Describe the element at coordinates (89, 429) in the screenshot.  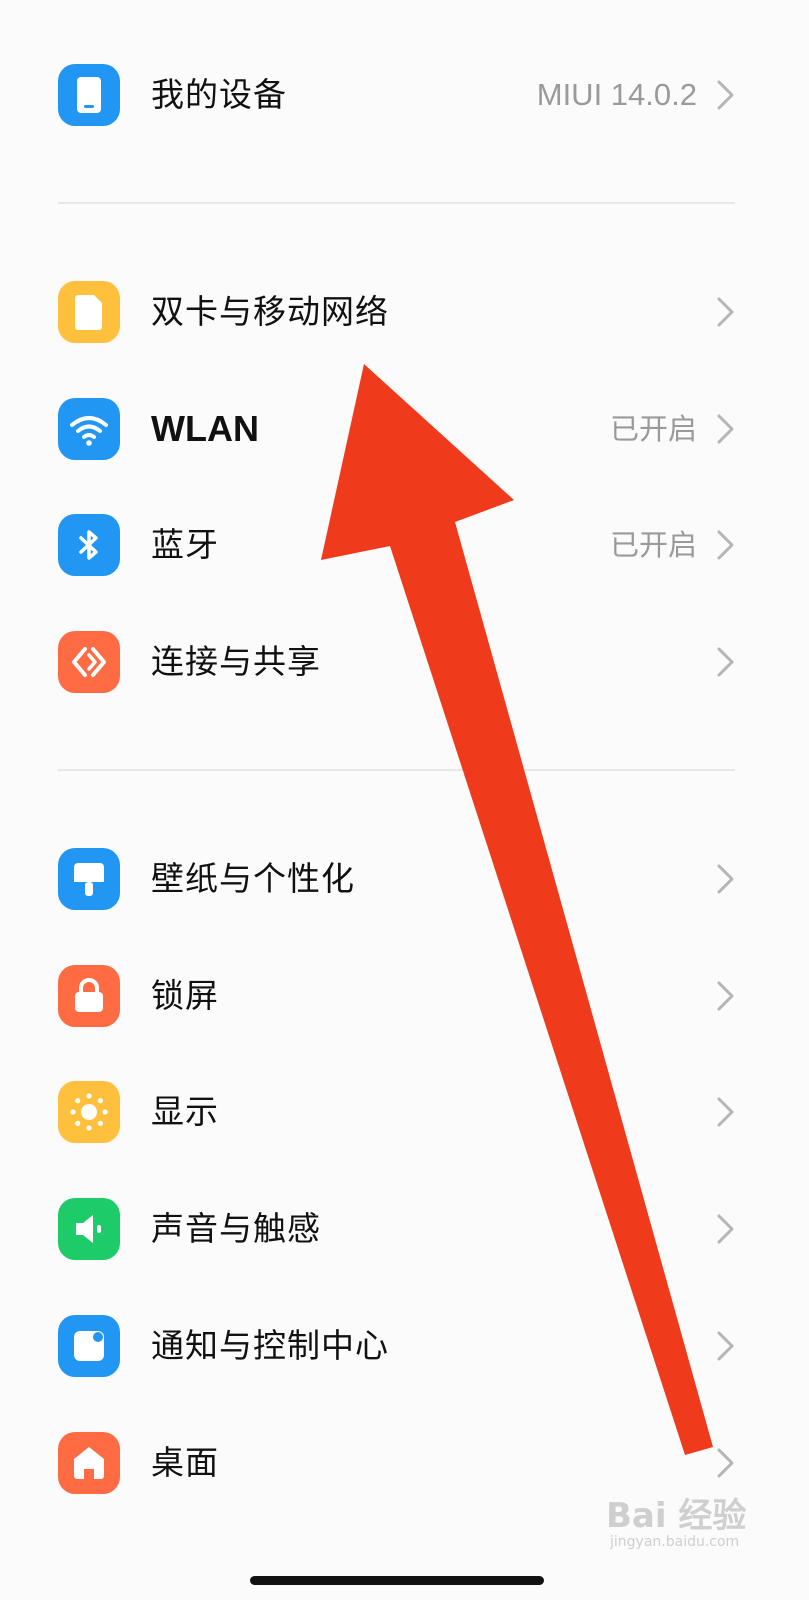
I see `wifi-icon` at that location.